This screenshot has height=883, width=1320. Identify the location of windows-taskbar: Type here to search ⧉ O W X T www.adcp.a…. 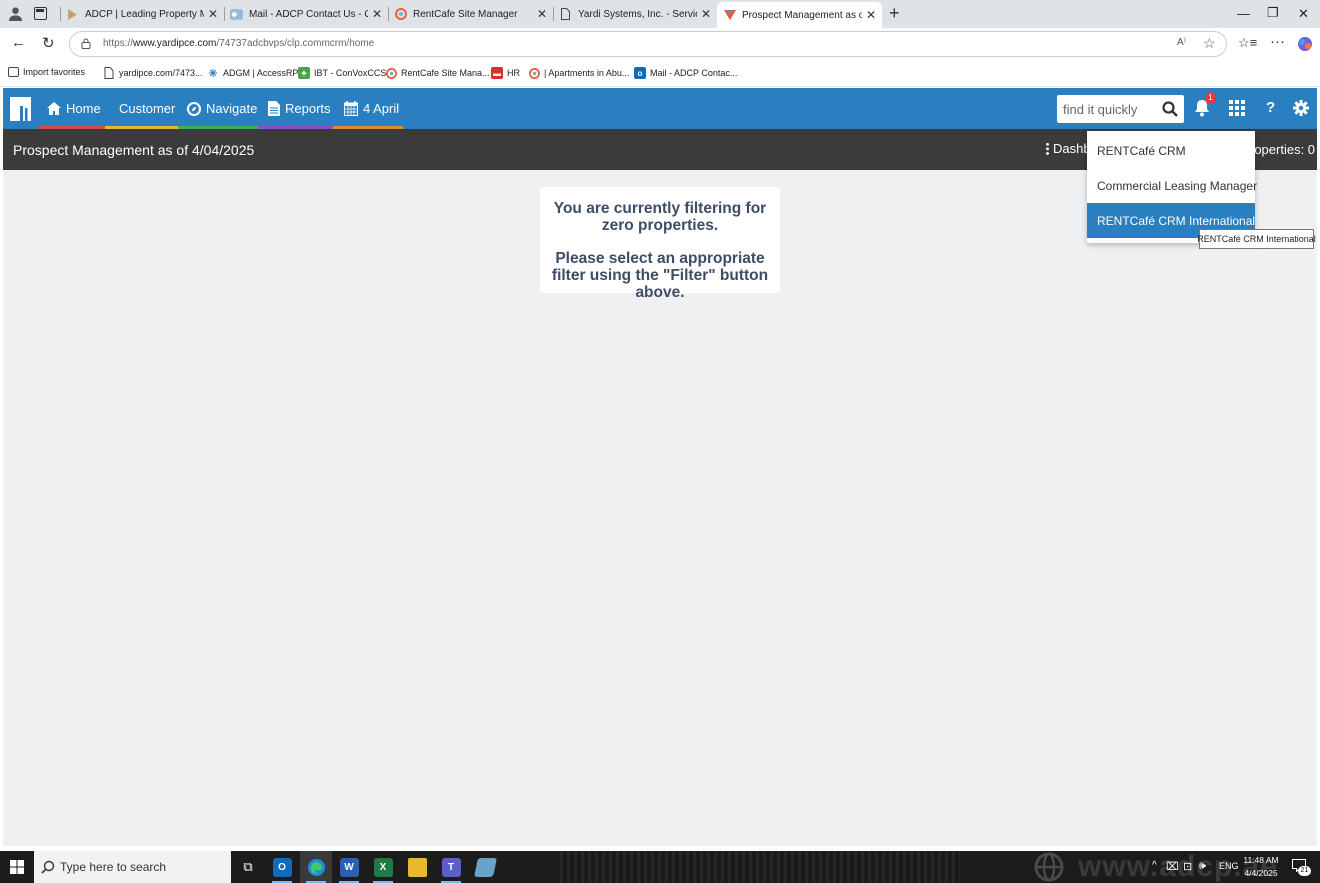
(660, 867).